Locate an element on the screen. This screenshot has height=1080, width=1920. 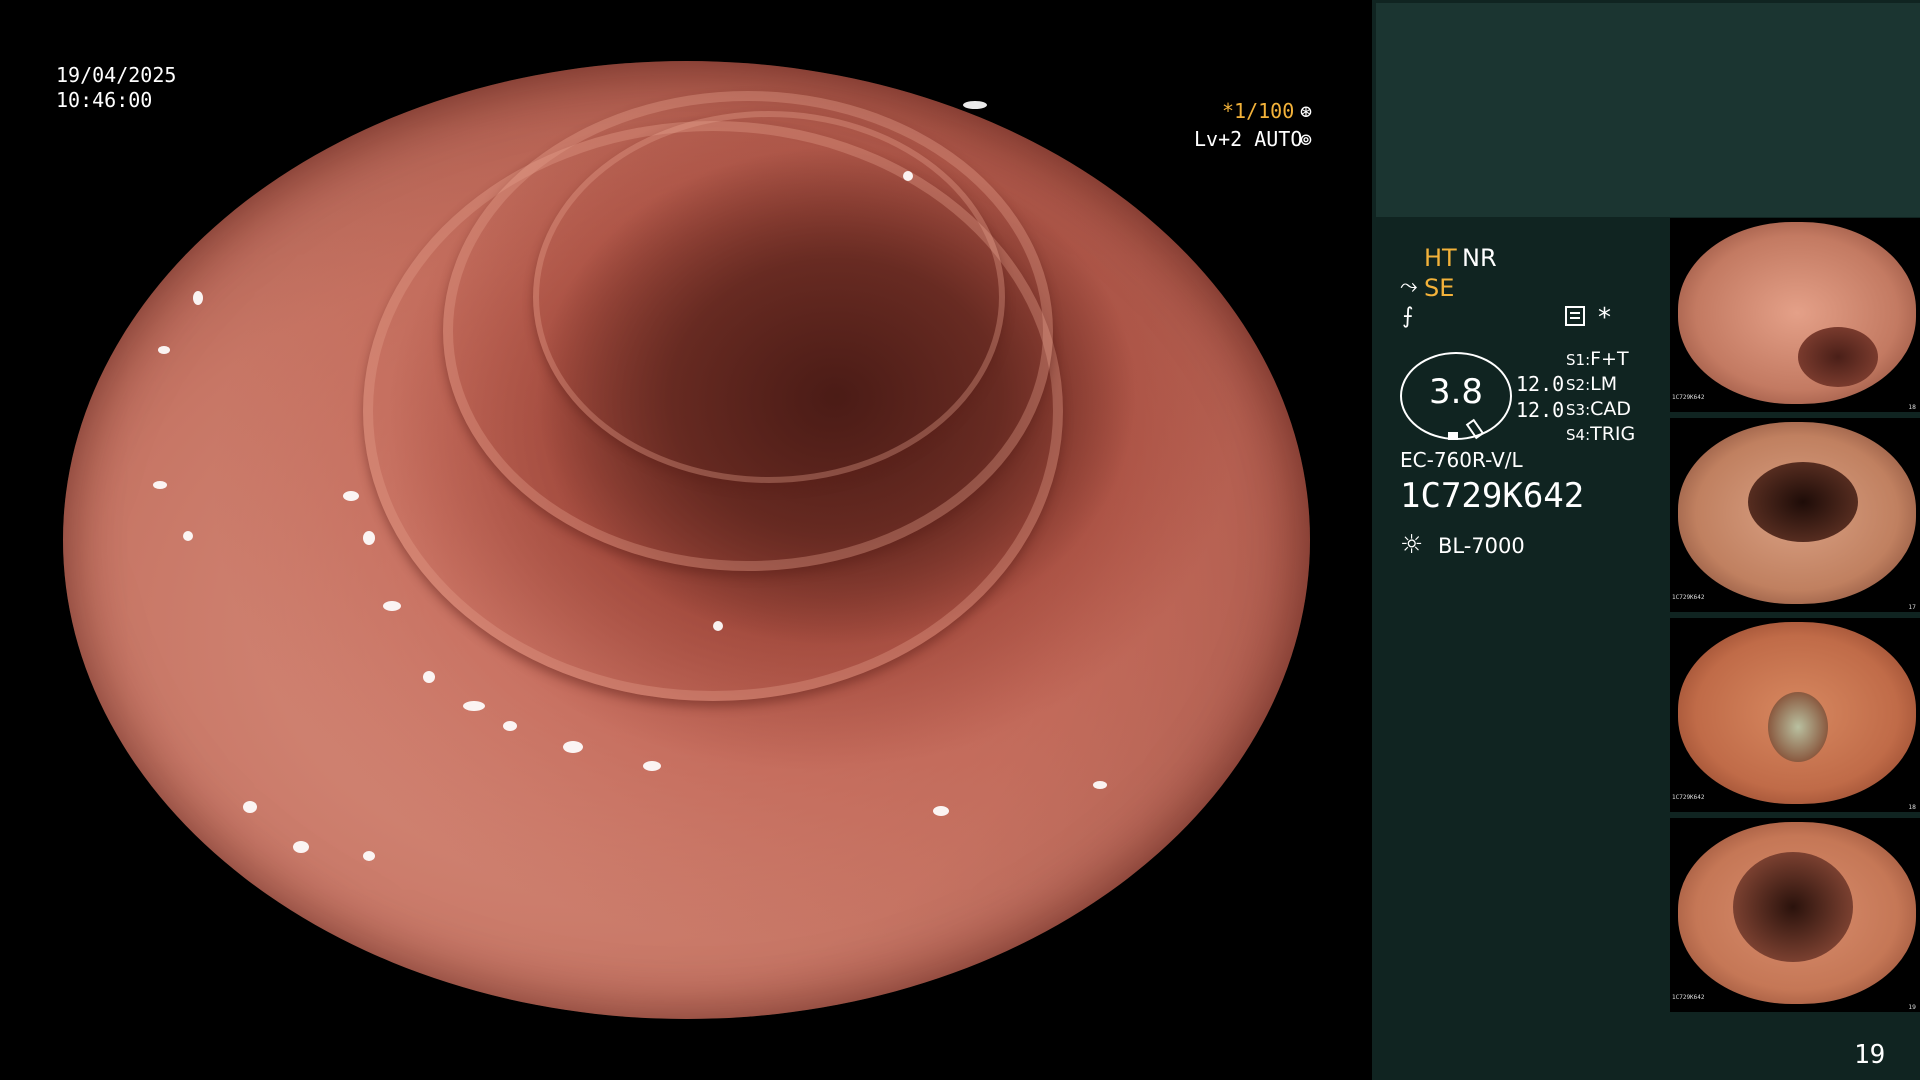
mucosal-fold is located at coordinates (769, 297).